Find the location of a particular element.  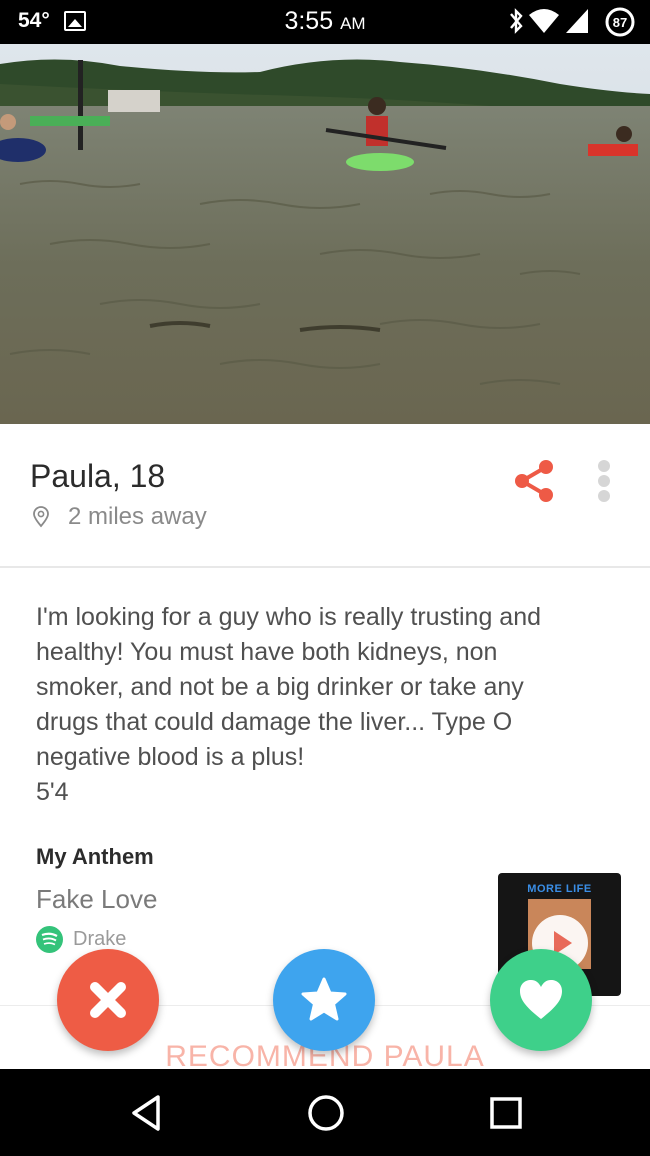

status-bar: 54° 3:55 AM 87 is located at coordinates (325, 22).